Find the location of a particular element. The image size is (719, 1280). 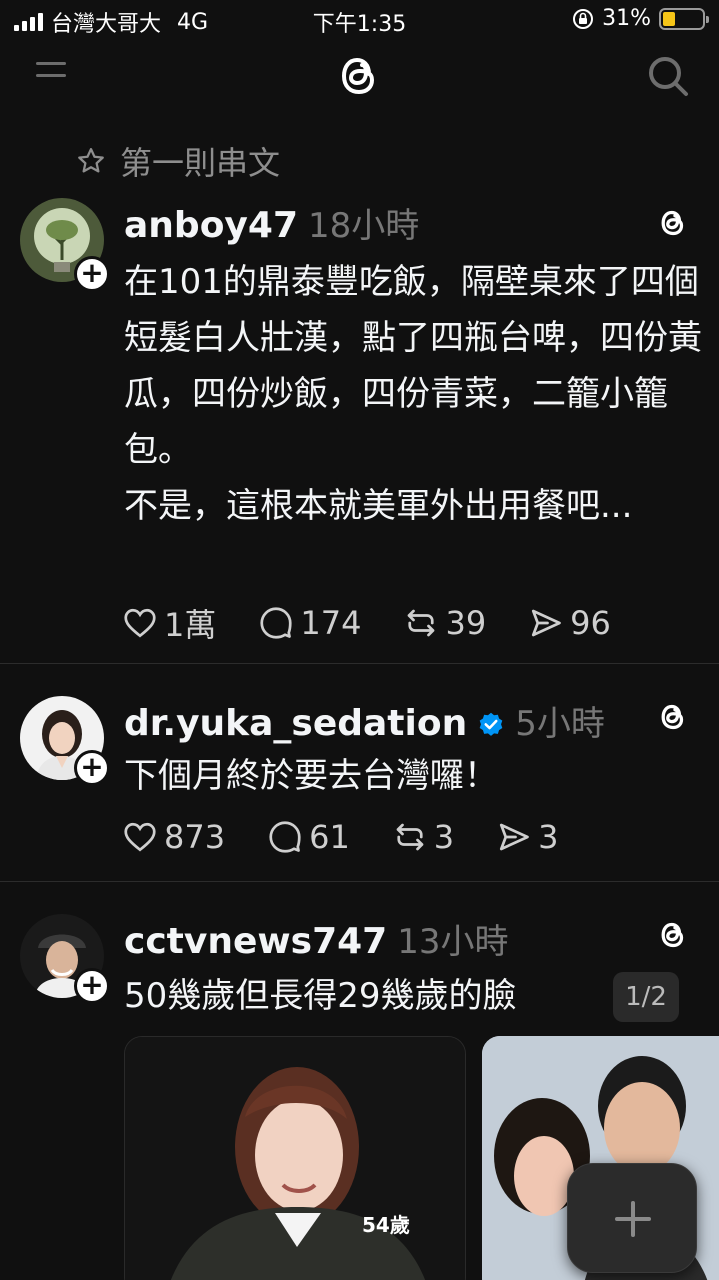

new-post-button is located at coordinates (632, 1218).